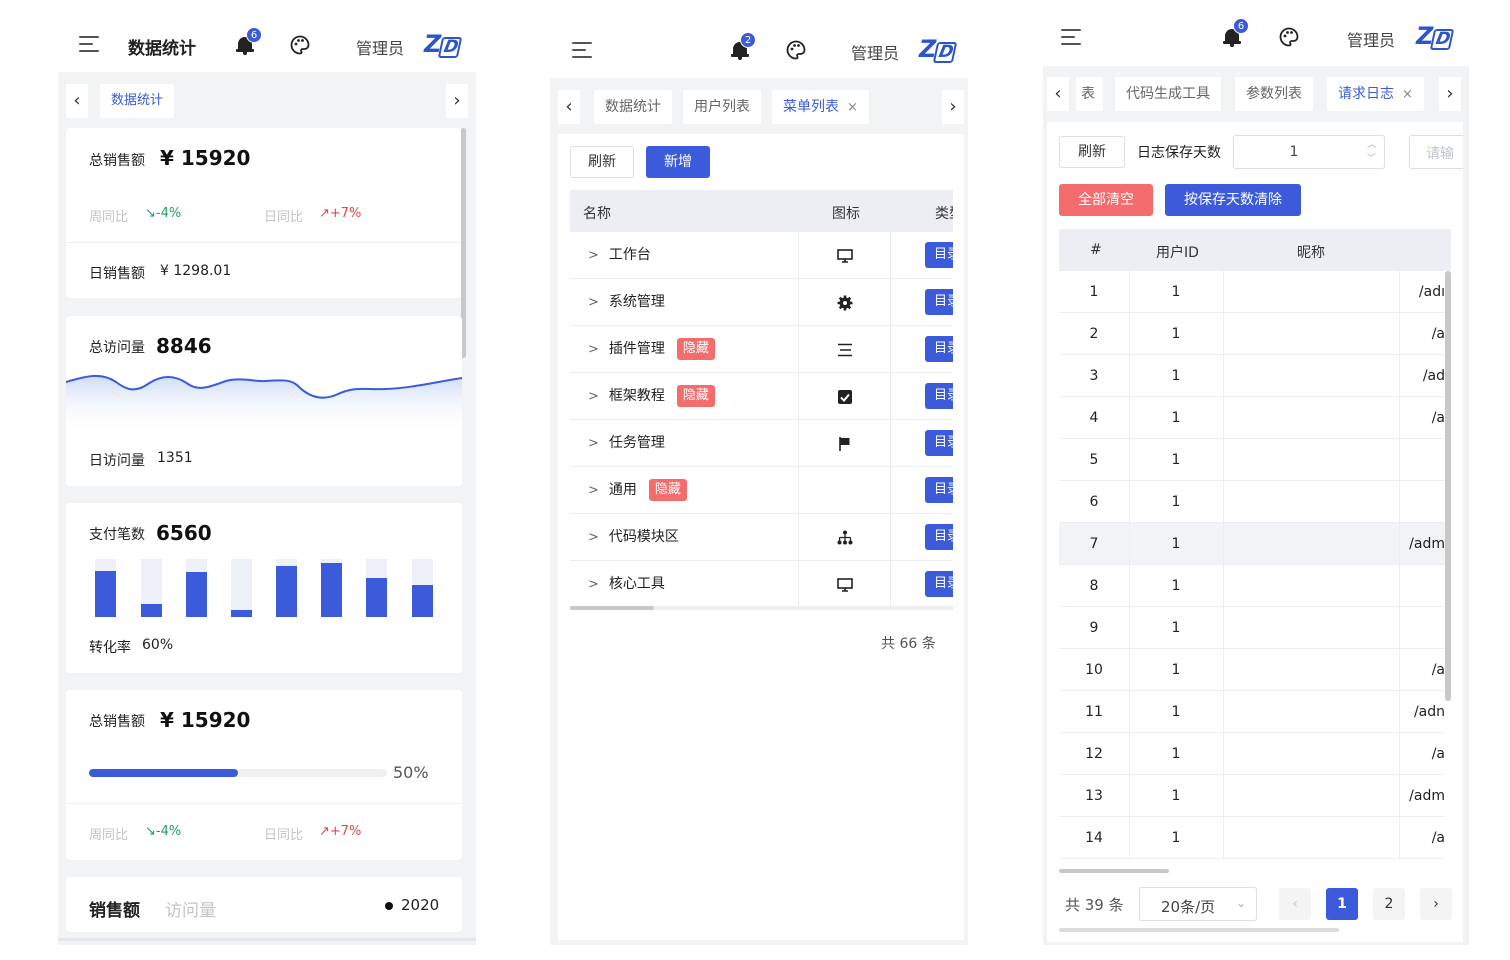 Image resolution: width=1510 pixels, height=960 pixels. Describe the element at coordinates (1371, 143) in the screenshot. I see `stepper-up-icon: ︿` at that location.